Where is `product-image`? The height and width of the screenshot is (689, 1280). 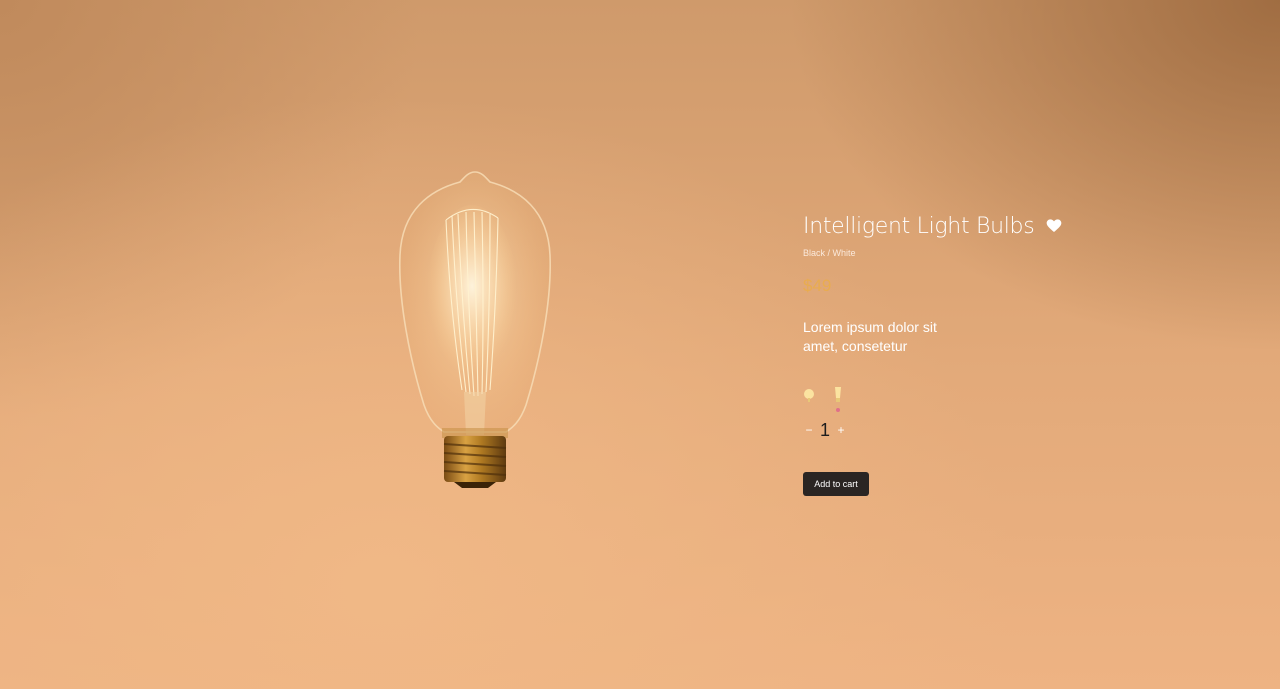
product-image is located at coordinates (475, 330).